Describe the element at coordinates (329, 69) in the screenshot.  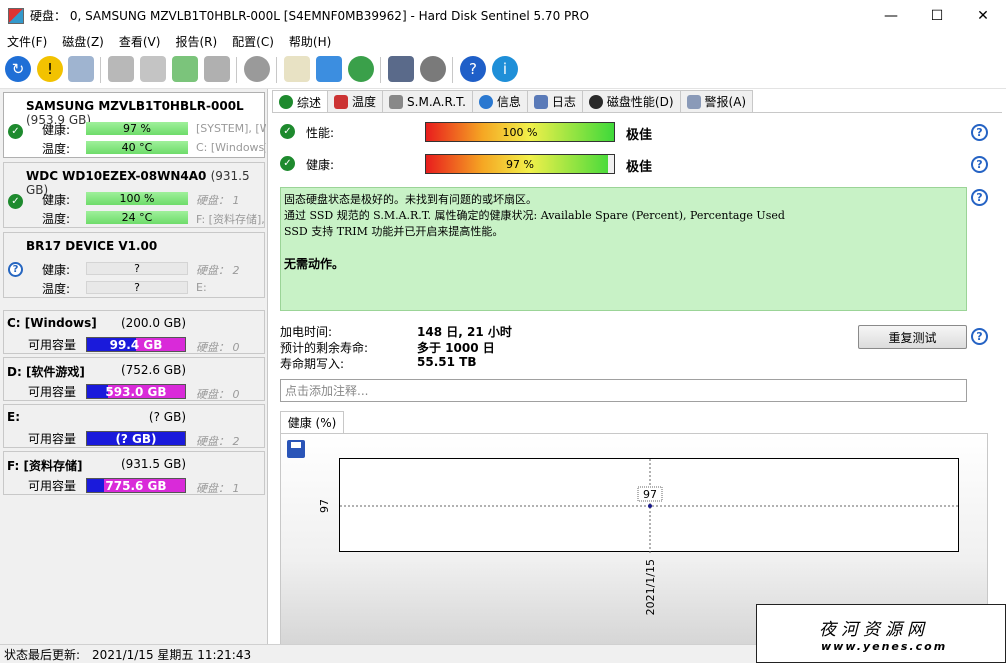
I see `sync-icon` at that location.